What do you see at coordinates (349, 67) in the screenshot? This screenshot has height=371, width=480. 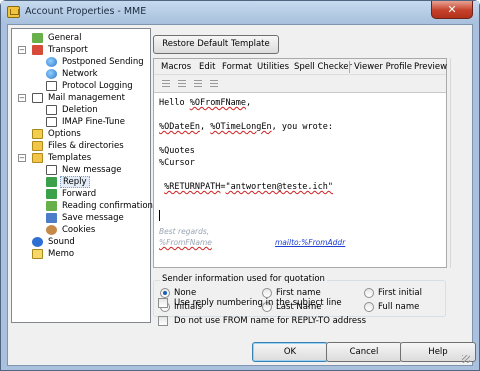 I see `menu-separator` at bounding box center [349, 67].